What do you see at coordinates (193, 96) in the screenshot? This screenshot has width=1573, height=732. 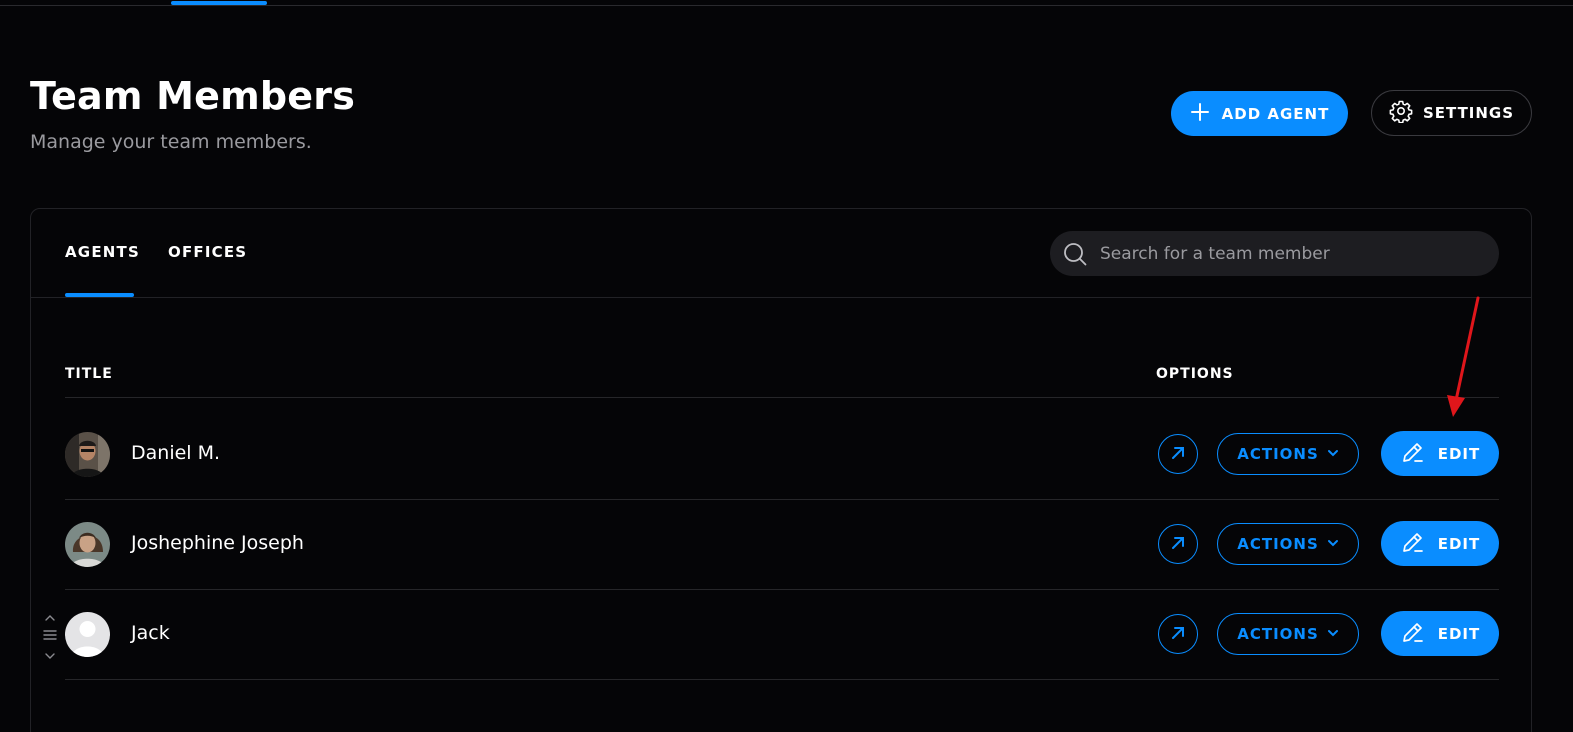 I see `page-title: Team Members` at bounding box center [193, 96].